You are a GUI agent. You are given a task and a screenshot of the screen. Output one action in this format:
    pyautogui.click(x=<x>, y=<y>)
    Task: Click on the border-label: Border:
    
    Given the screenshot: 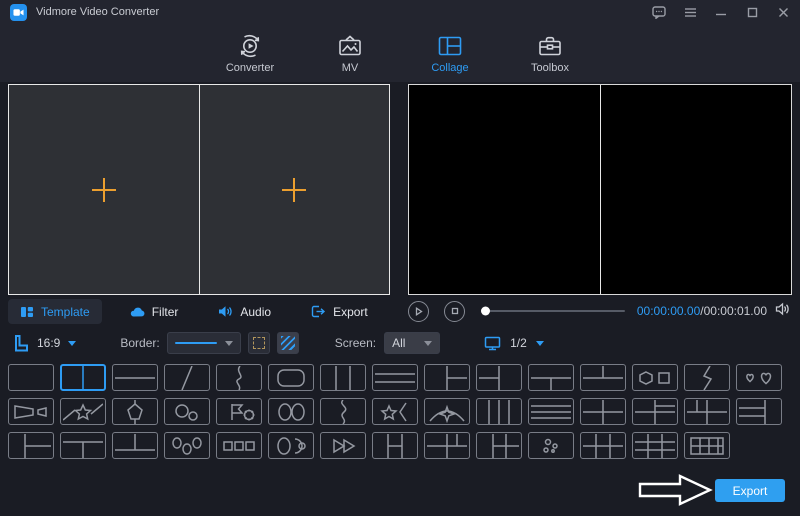 What is the action you would take?
    pyautogui.click(x=140, y=343)
    